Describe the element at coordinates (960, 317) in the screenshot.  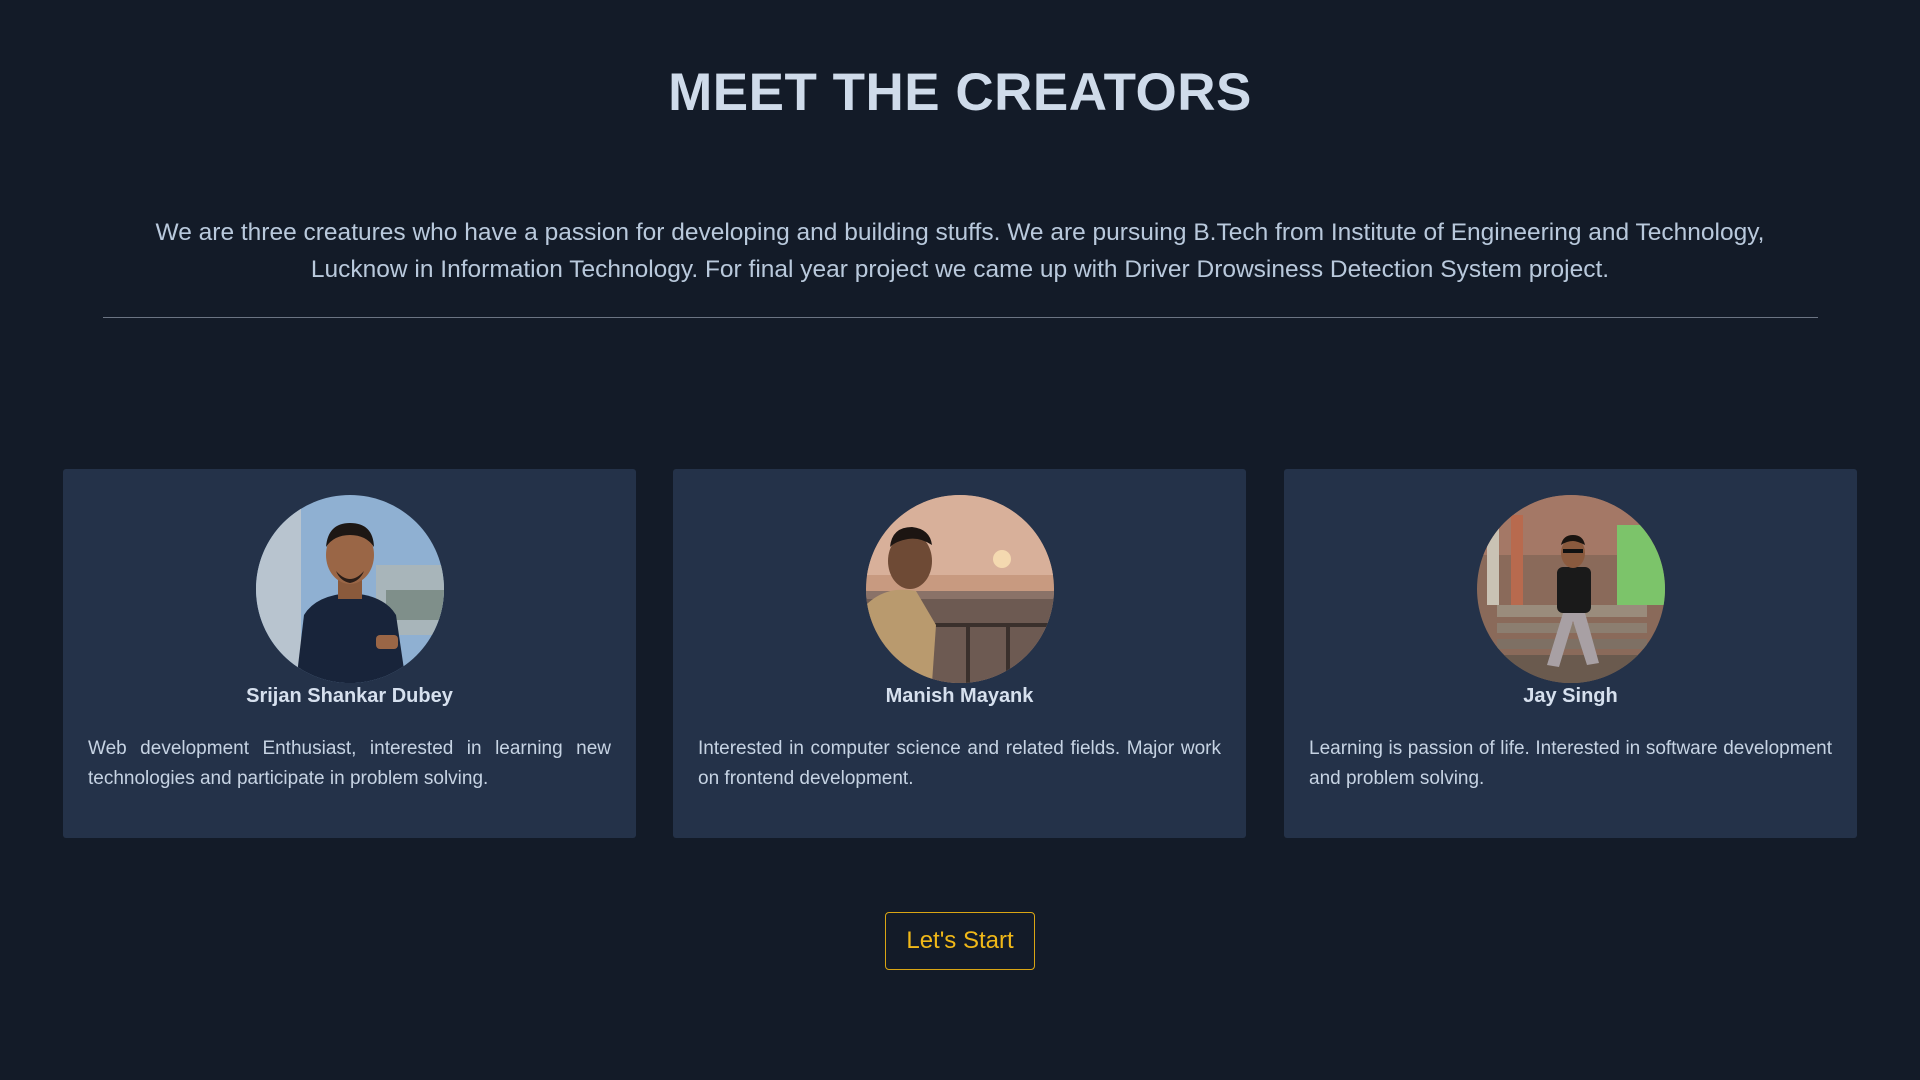
I see `section-divider` at that location.